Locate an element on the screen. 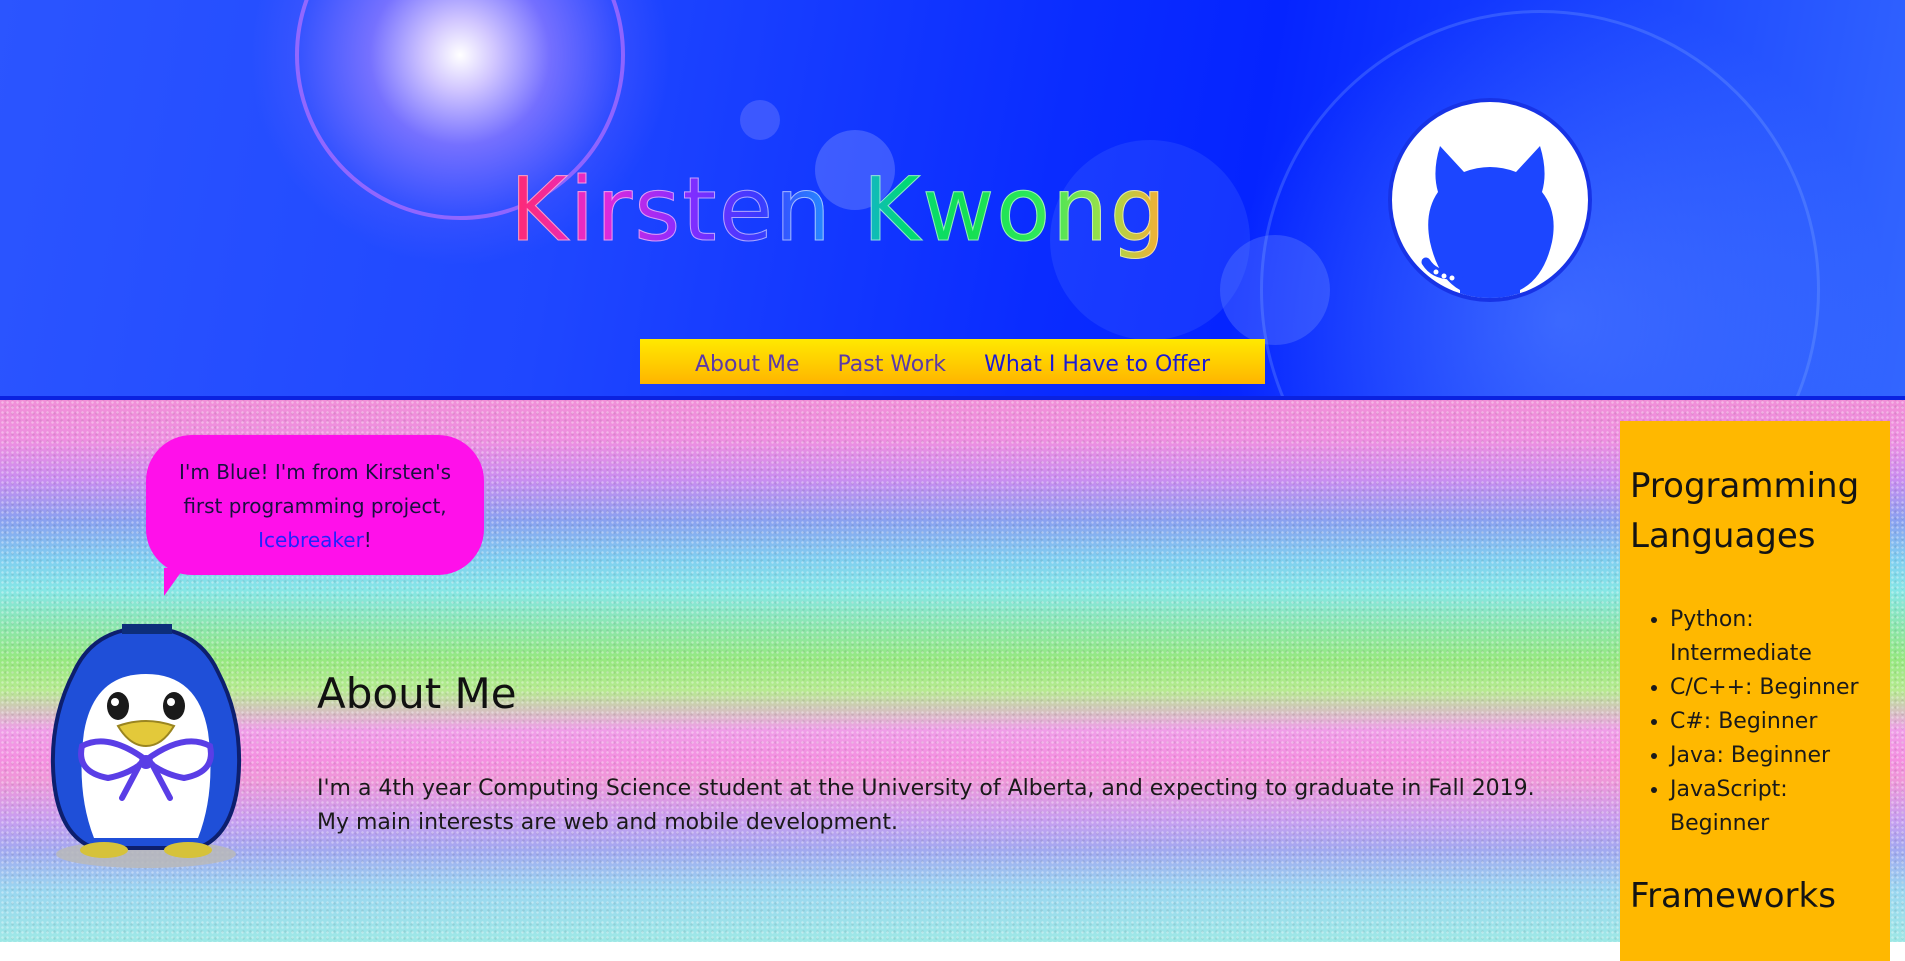 The height and width of the screenshot is (961, 1905). blue-penguin-mascot is located at coordinates (146, 746).